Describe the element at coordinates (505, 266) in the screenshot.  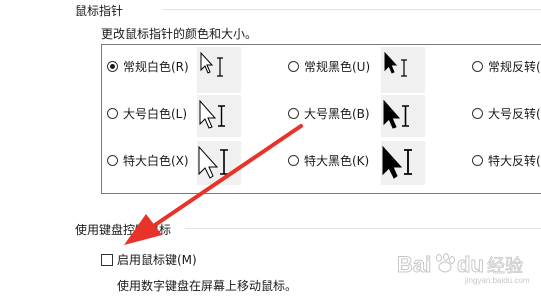
I see `svg-text: 经验` at that location.